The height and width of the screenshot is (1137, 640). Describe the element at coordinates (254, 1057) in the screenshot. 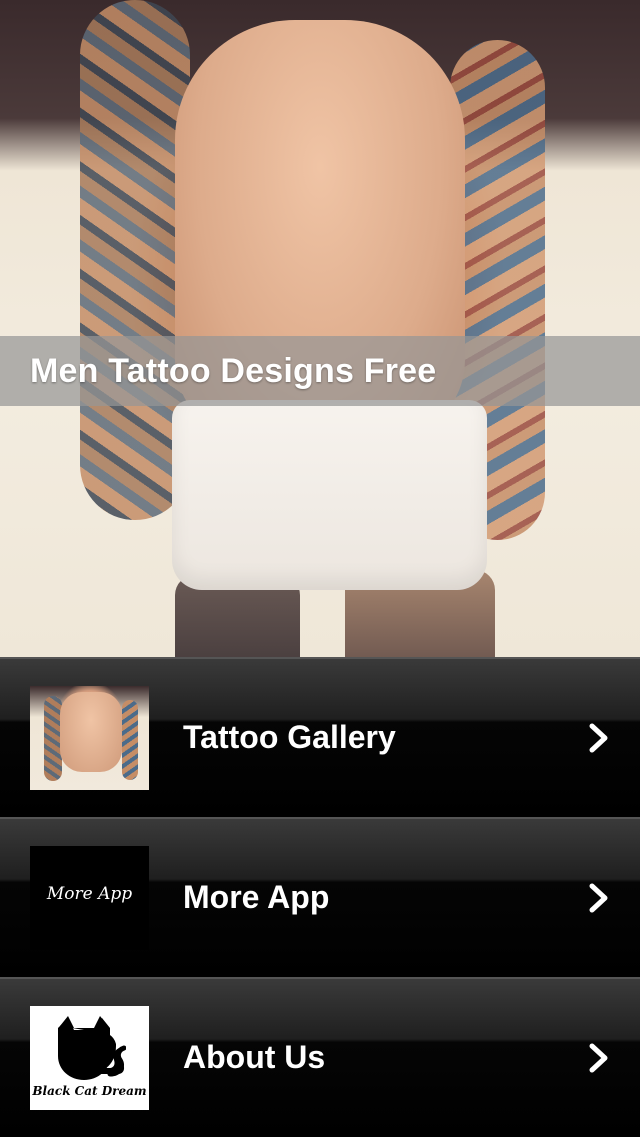

I see `menu-item-label: About Us` at that location.